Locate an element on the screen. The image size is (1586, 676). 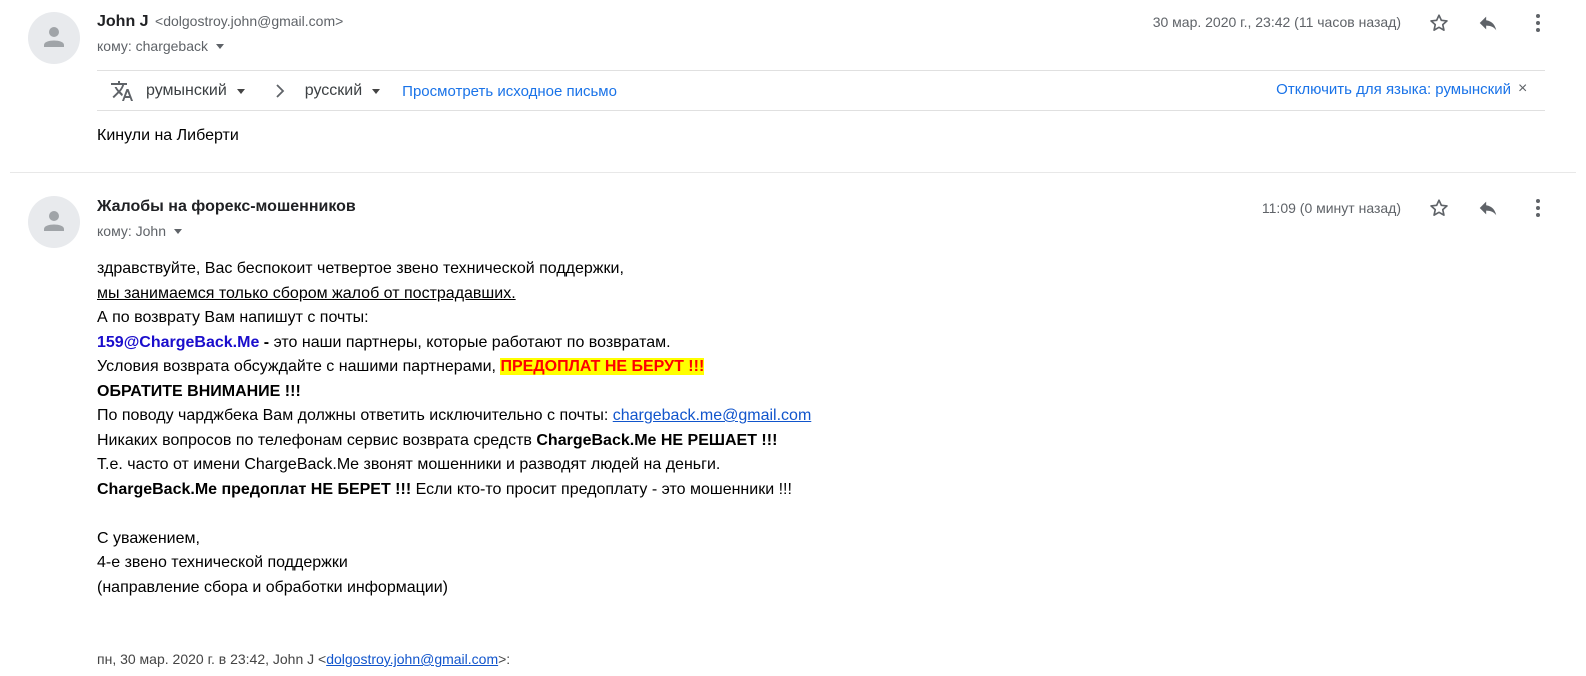
close-translate-icon: × is located at coordinates (1522, 89).